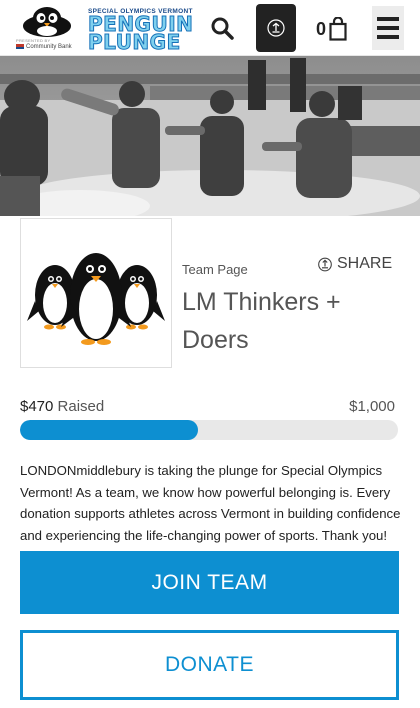  What do you see at coordinates (134, 42) in the screenshot?
I see `logo-title-line2: PLUNGE` at bounding box center [134, 42].